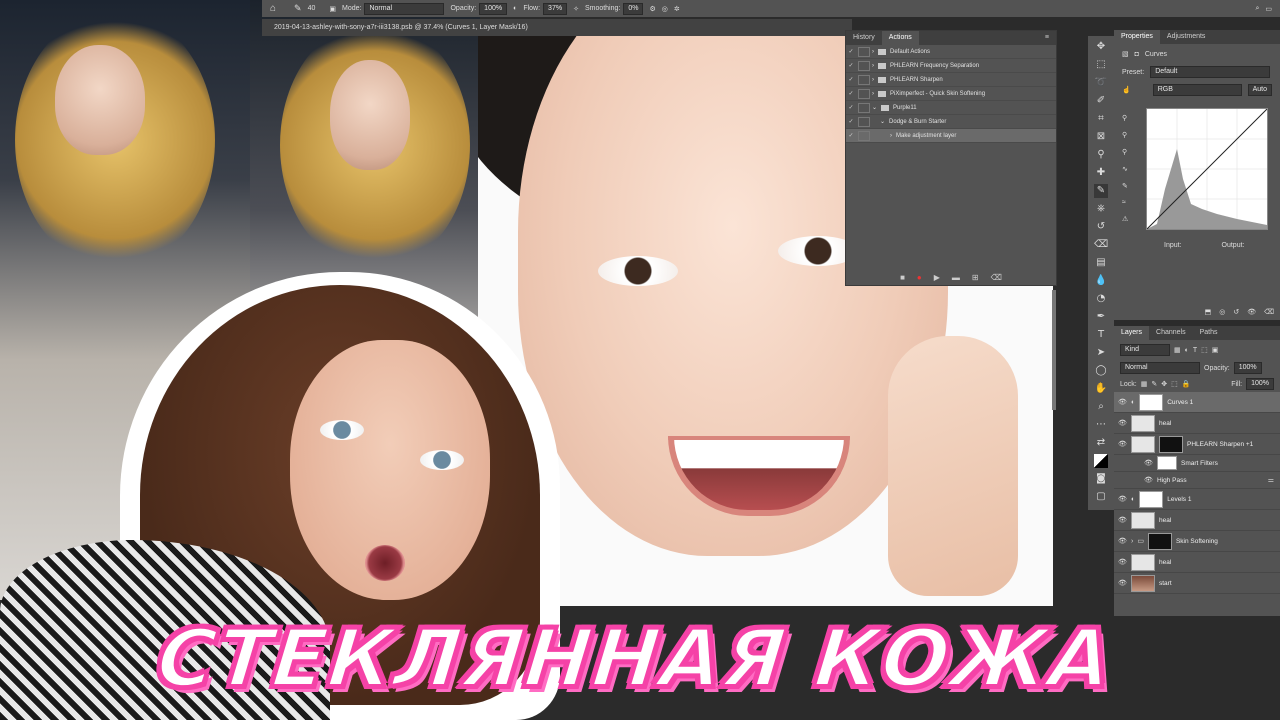 This screenshot has width=1280, height=720. I want to click on lock-position-icon: ✥, so click(1164, 384).